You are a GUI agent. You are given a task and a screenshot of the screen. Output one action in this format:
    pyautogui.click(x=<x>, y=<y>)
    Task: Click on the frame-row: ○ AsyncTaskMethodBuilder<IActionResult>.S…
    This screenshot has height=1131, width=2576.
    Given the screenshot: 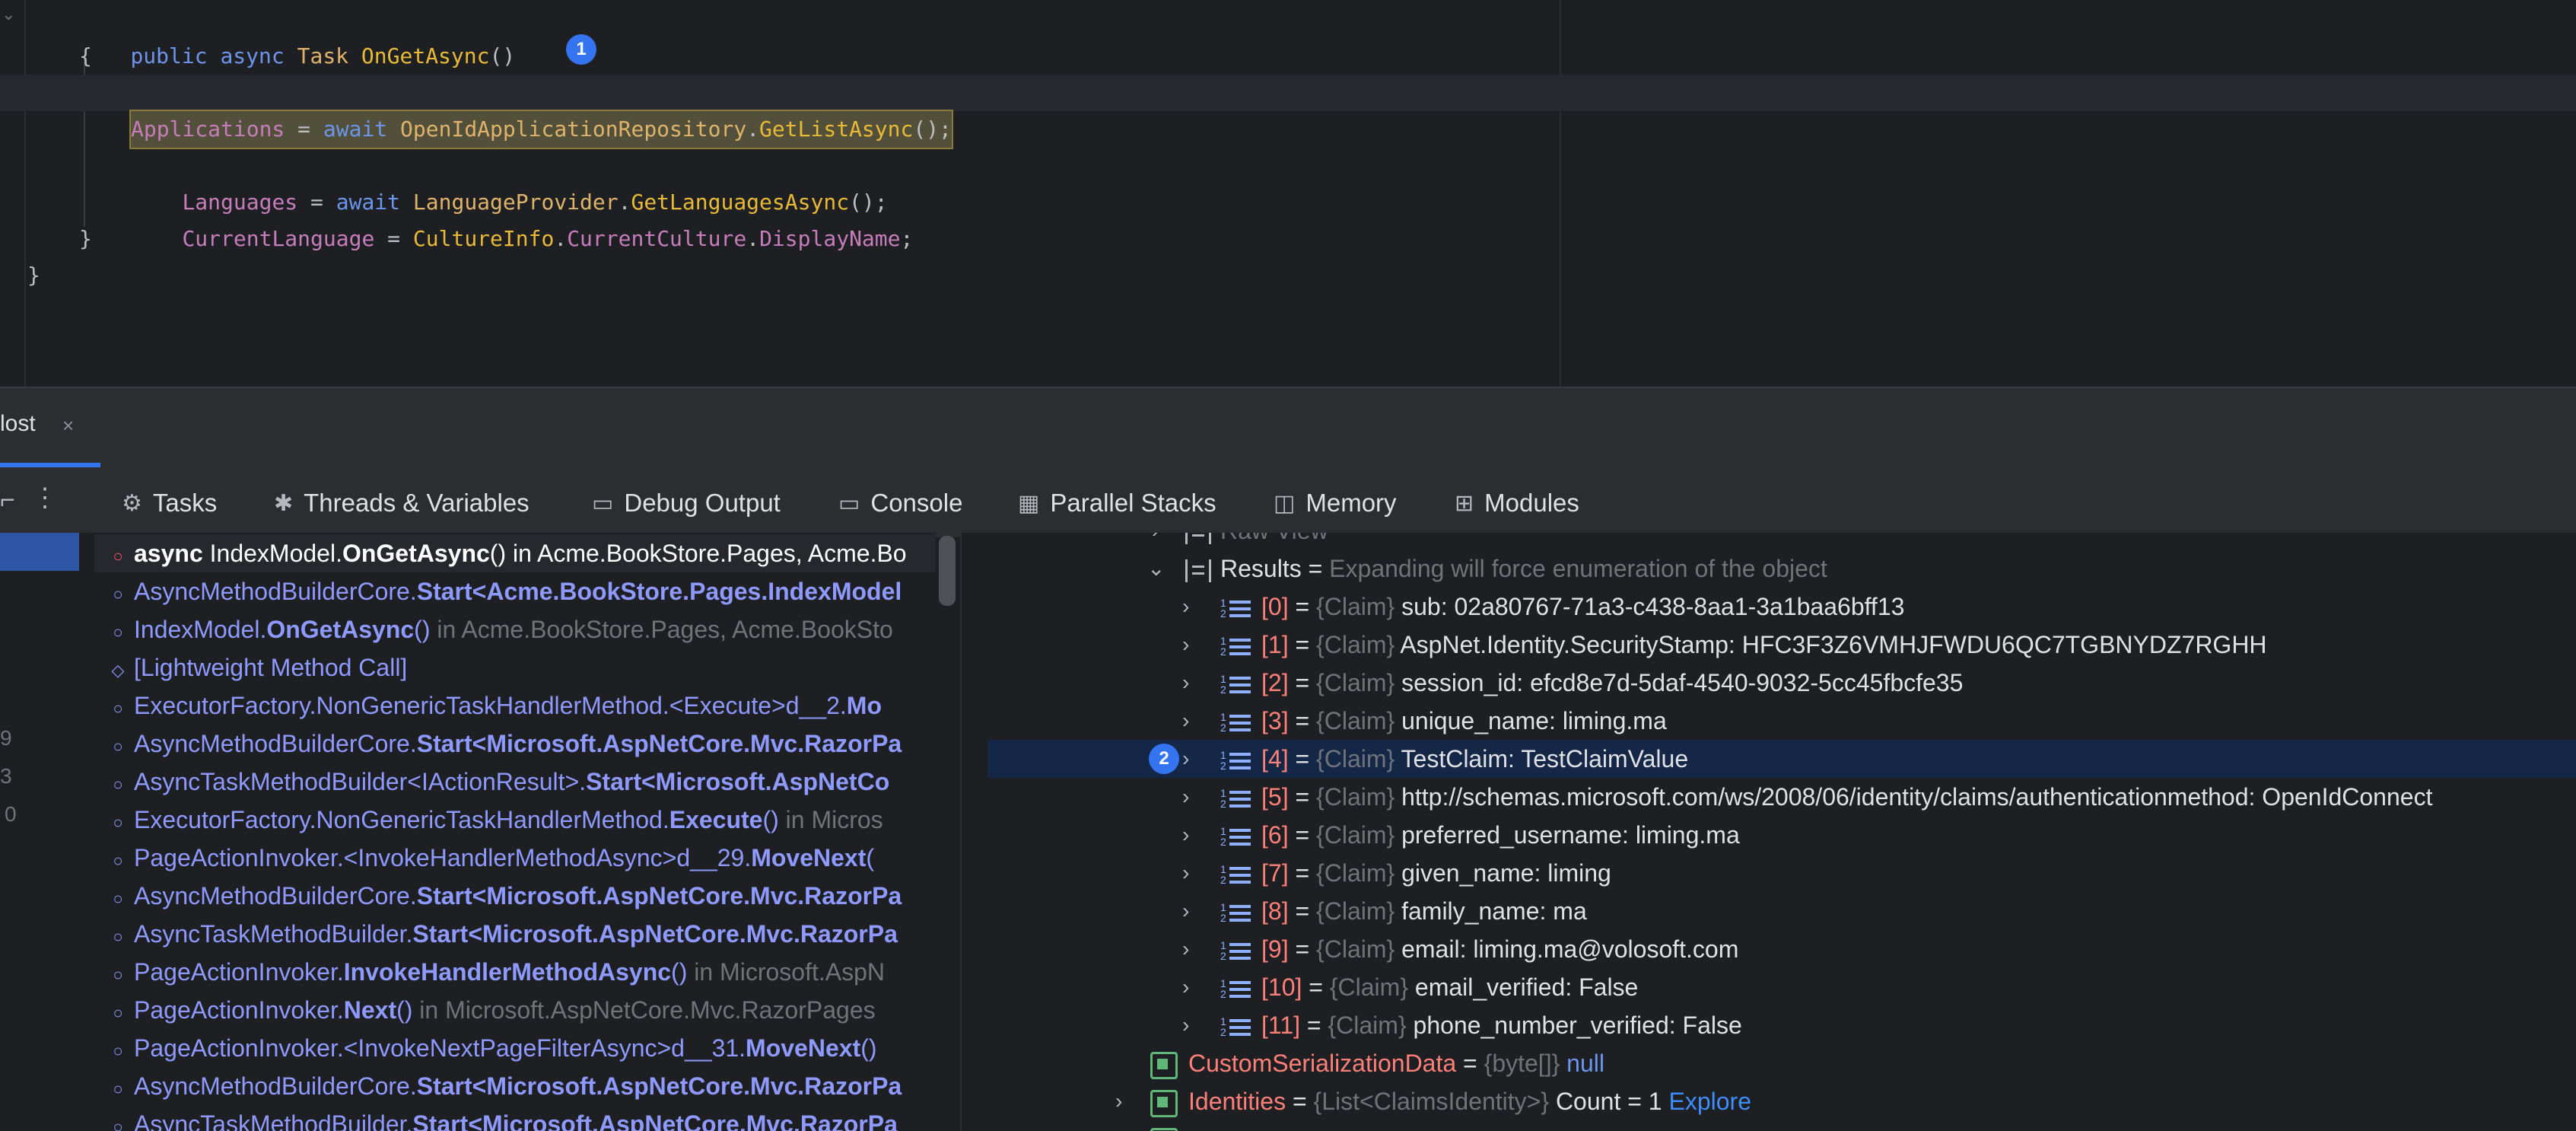 What is the action you would take?
    pyautogui.click(x=515, y=782)
    